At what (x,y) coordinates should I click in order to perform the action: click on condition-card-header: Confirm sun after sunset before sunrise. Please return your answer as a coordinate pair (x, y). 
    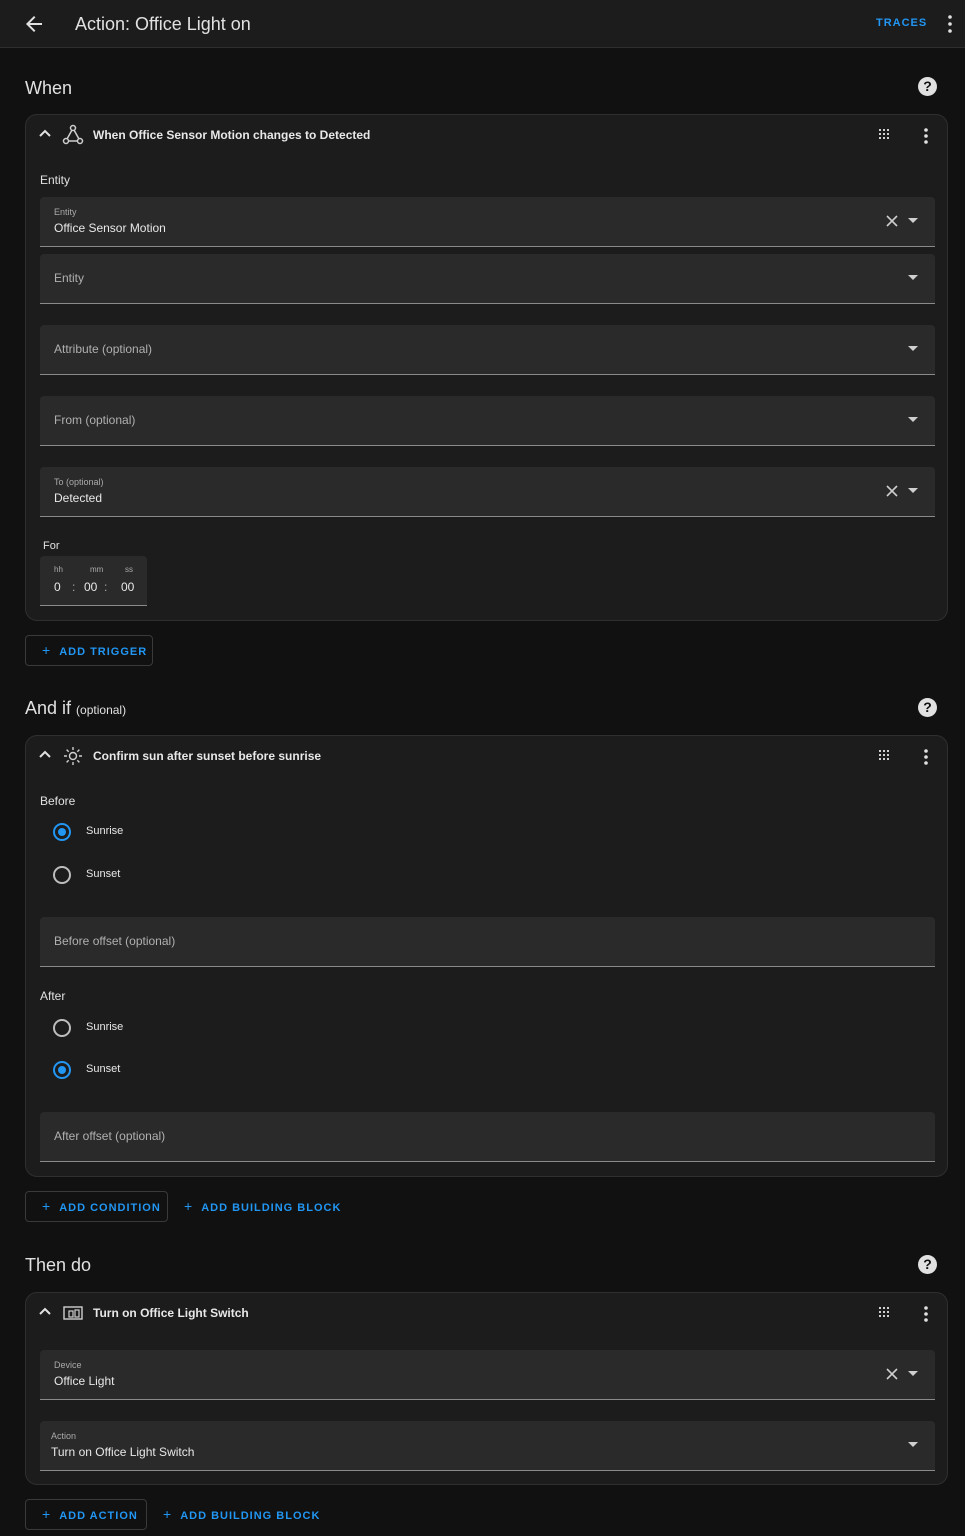
    Looking at the image, I should click on (486, 756).